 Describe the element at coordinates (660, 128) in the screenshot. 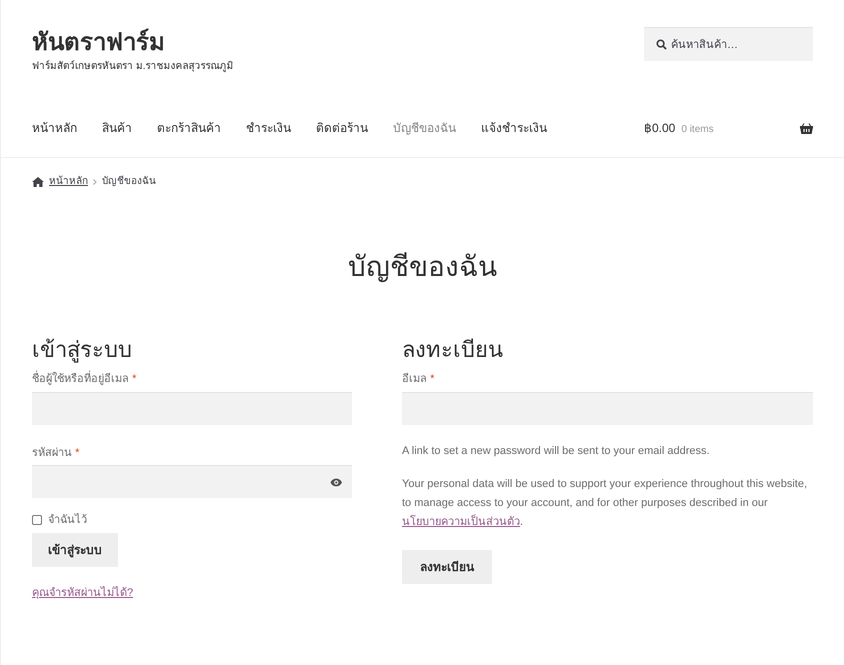

I see `cart-total: ฿0.00` at that location.